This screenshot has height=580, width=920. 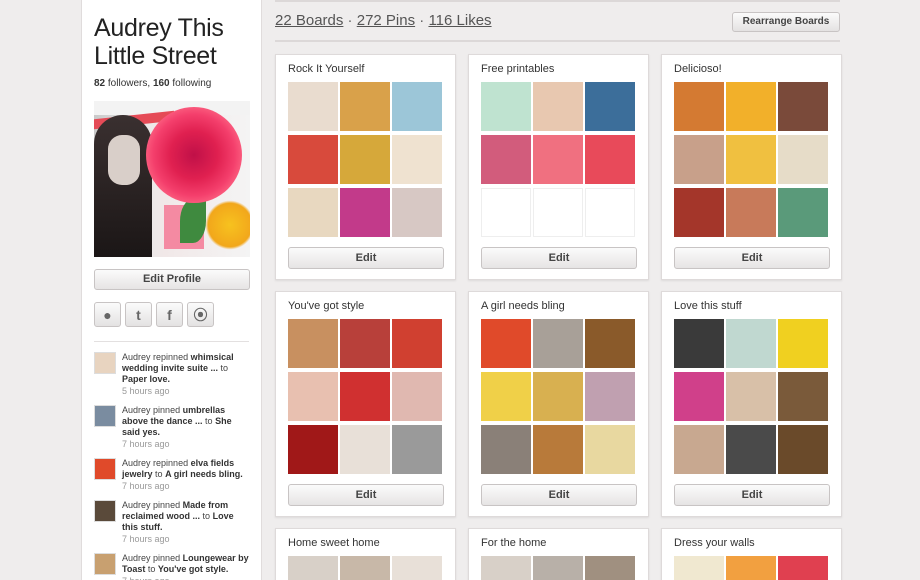 What do you see at coordinates (365, 554) in the screenshot?
I see `board-card: Home sweet home` at bounding box center [365, 554].